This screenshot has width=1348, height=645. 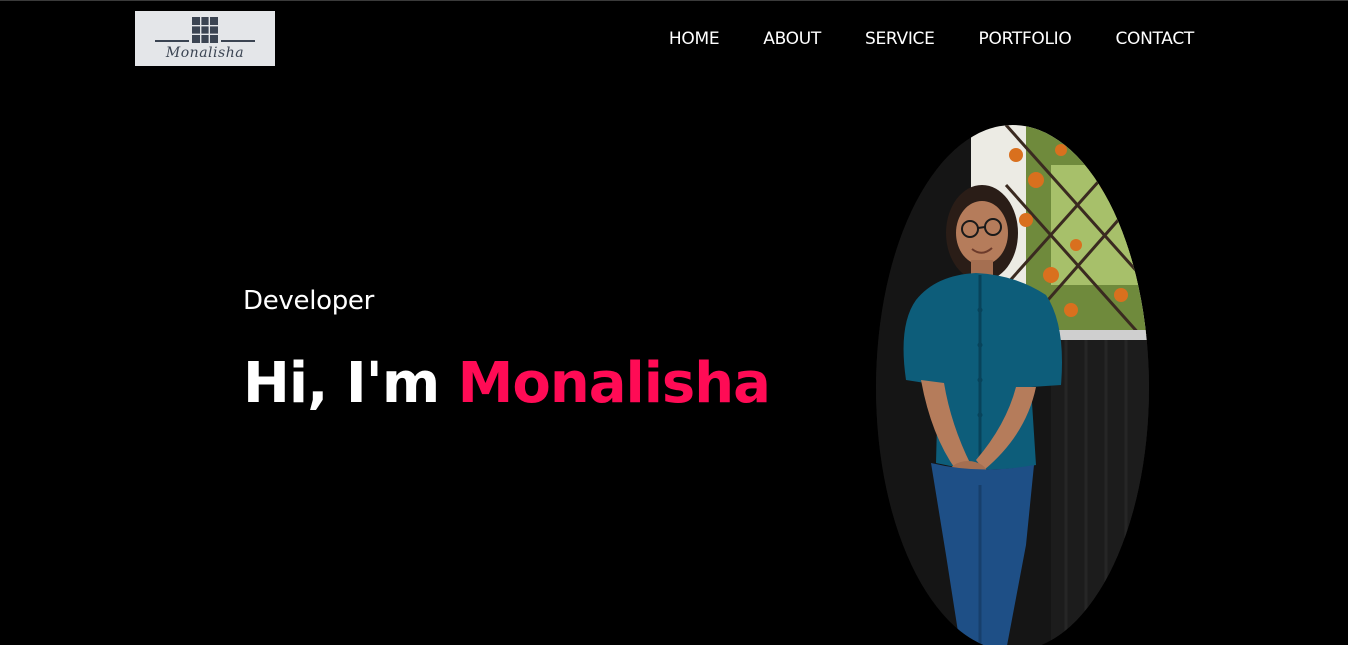 I want to click on nav-contact: CONTACT, so click(x=1154, y=39).